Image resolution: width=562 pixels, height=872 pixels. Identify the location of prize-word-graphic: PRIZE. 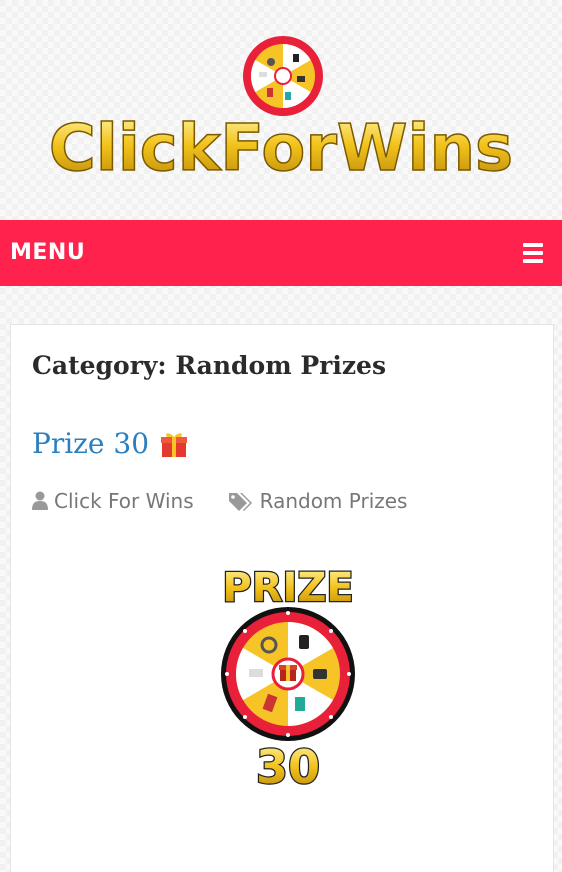
(288, 586).